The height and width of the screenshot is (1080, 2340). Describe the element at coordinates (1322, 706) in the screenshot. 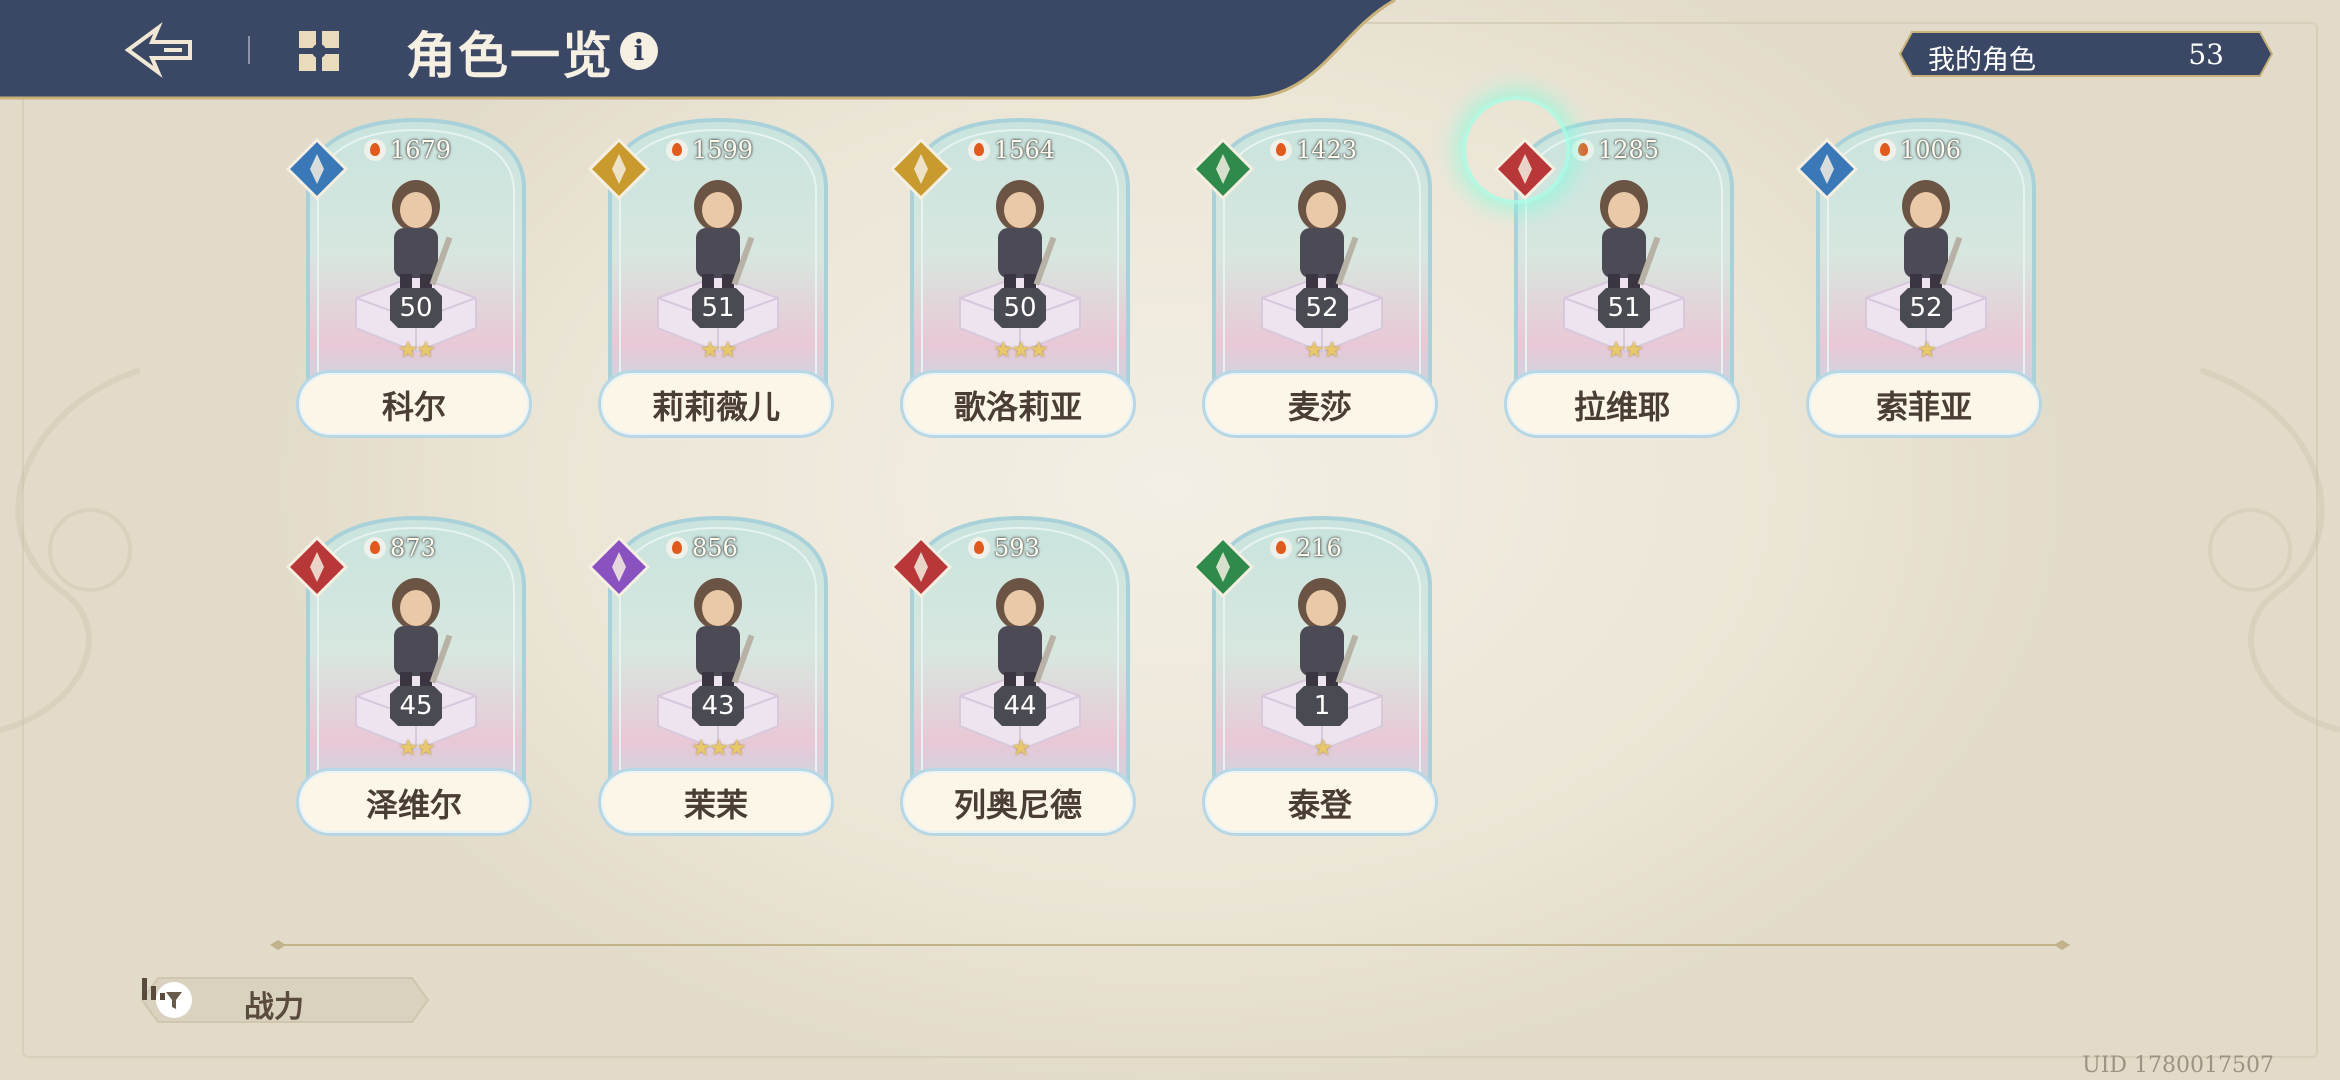

I see `level-number: 1` at that location.